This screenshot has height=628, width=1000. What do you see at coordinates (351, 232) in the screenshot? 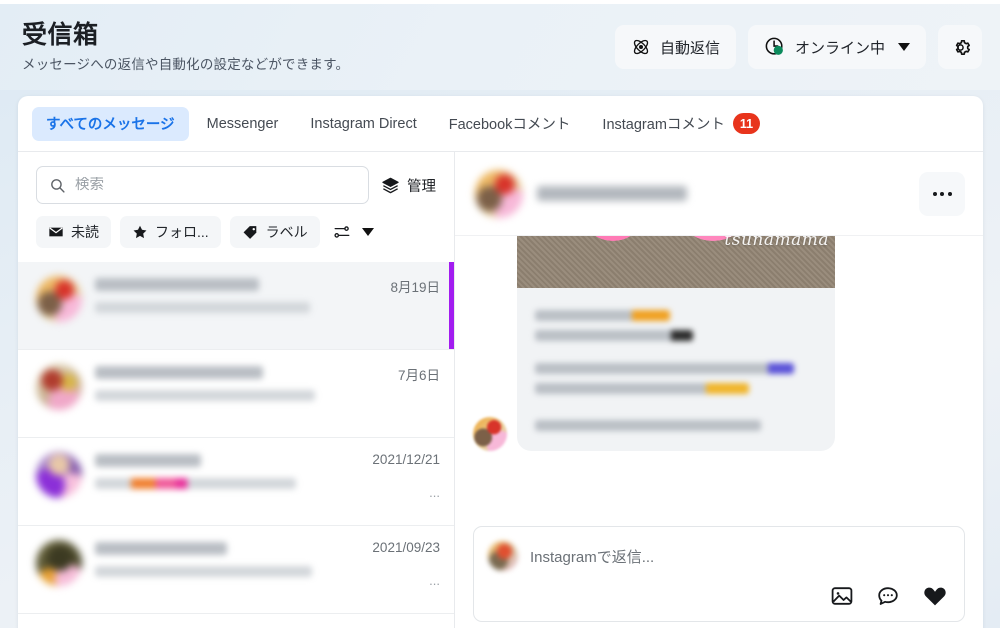
I see `sort-options-button` at bounding box center [351, 232].